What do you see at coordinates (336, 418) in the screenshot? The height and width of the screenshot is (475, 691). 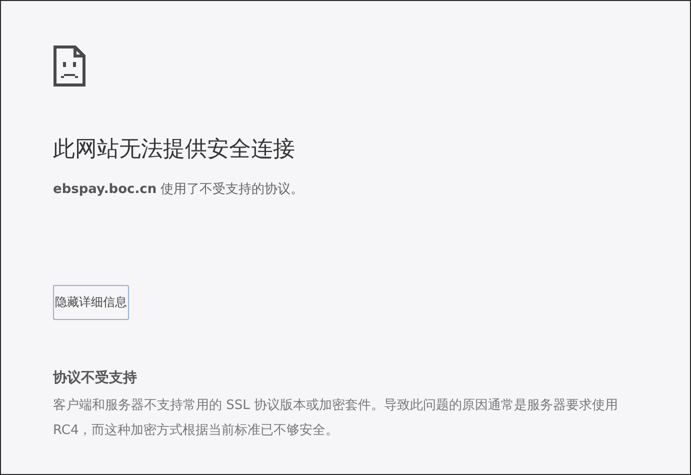 I see `details-text: 客户端和服务器不支持常用的 SSL 协议版本或加密套件。导致此问题的原因通常是服务器要求使用 RC4，而这种加密方式根据当前标准已不够安全。` at bounding box center [336, 418].